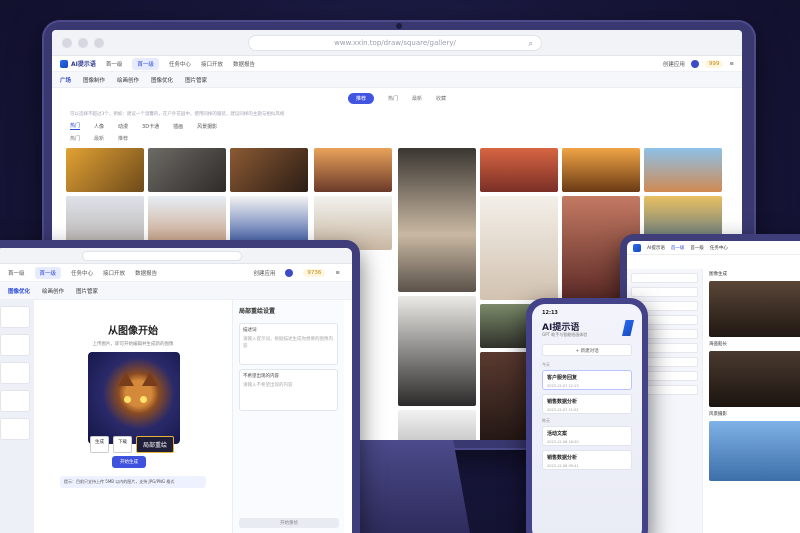 Image resolution: width=800 pixels, height=533 pixels. Describe the element at coordinates (531, 44) in the screenshot. I see `search-icon: ⌕` at that location.